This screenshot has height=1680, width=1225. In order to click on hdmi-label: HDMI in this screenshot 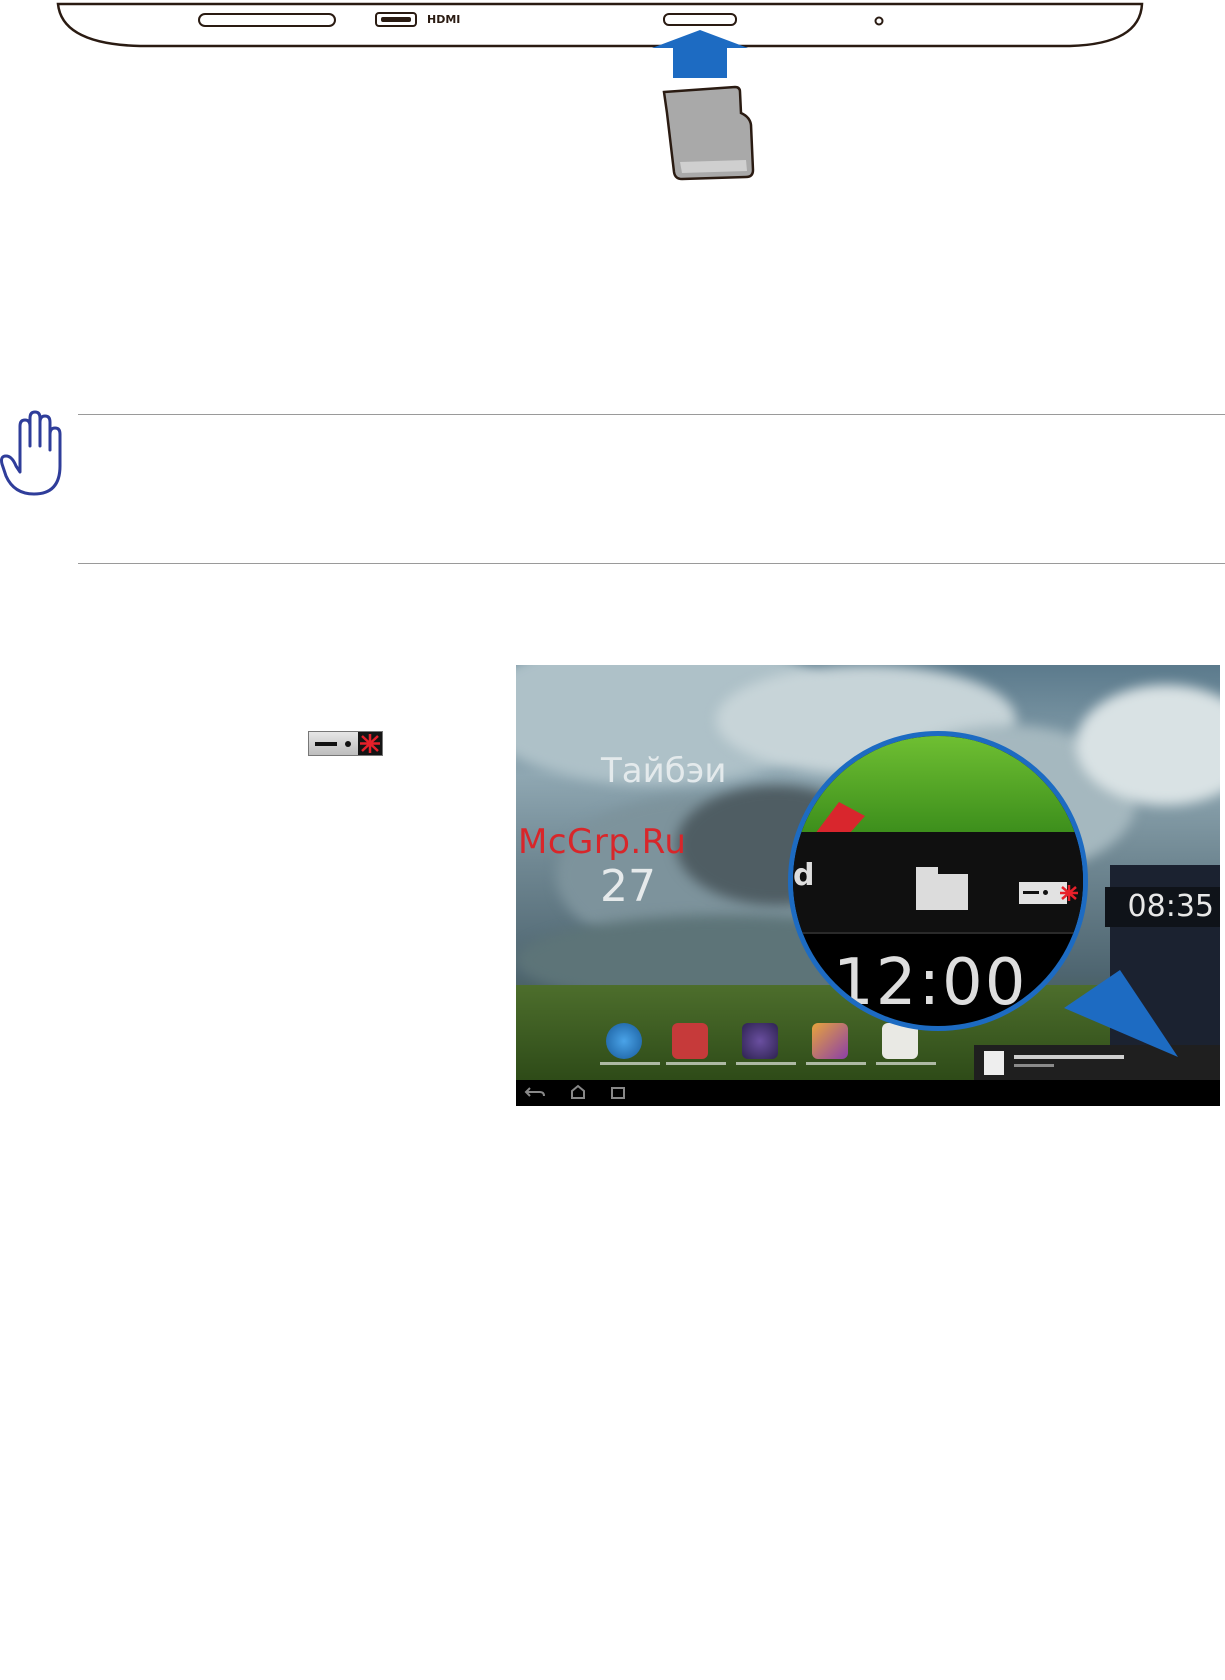, I will do `click(444, 19)`.